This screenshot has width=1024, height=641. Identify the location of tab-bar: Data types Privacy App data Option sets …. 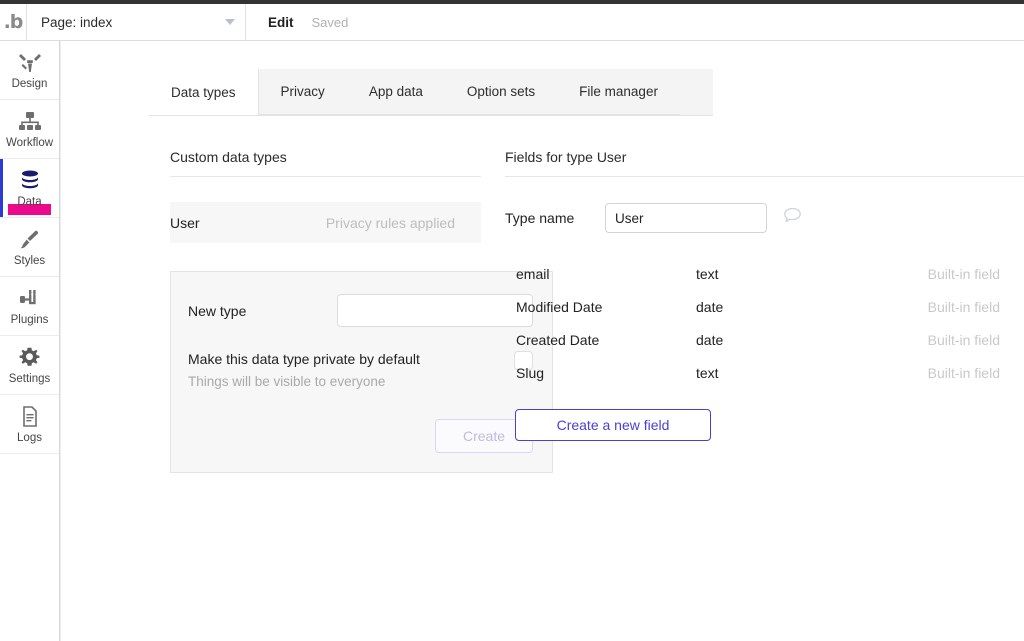
(431, 92).